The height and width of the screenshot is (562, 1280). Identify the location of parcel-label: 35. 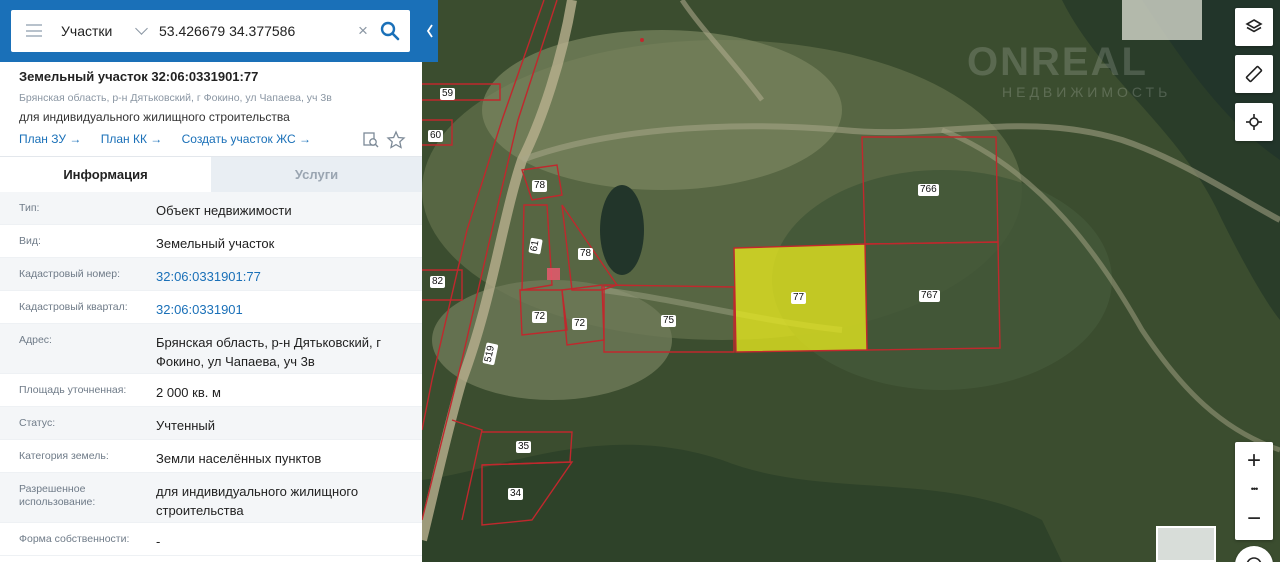
(524, 447).